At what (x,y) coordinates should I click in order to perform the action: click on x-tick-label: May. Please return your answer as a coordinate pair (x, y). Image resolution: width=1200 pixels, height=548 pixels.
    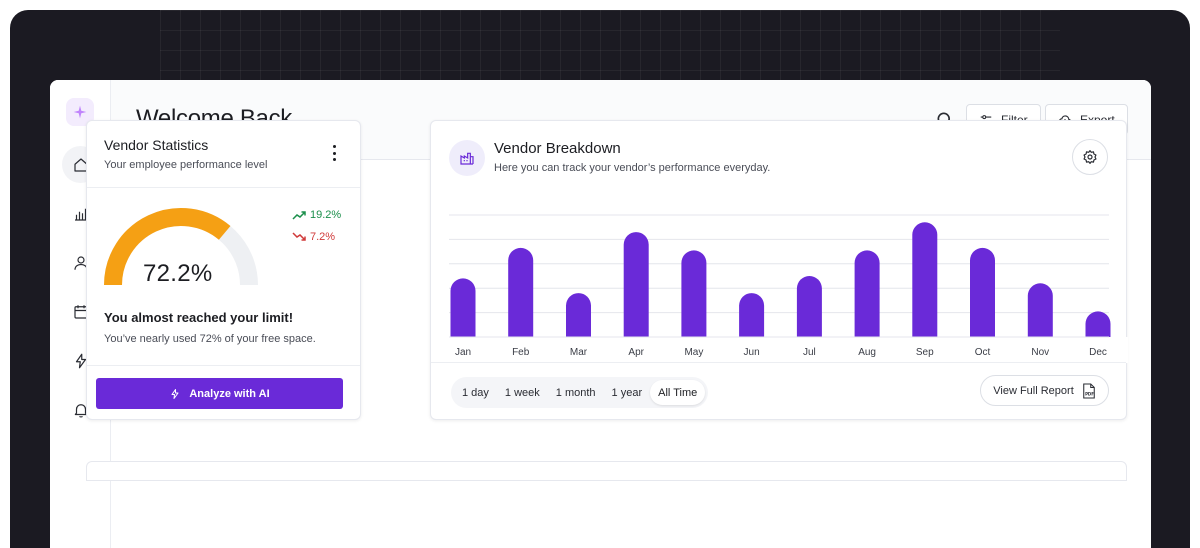
    Looking at the image, I should click on (693, 352).